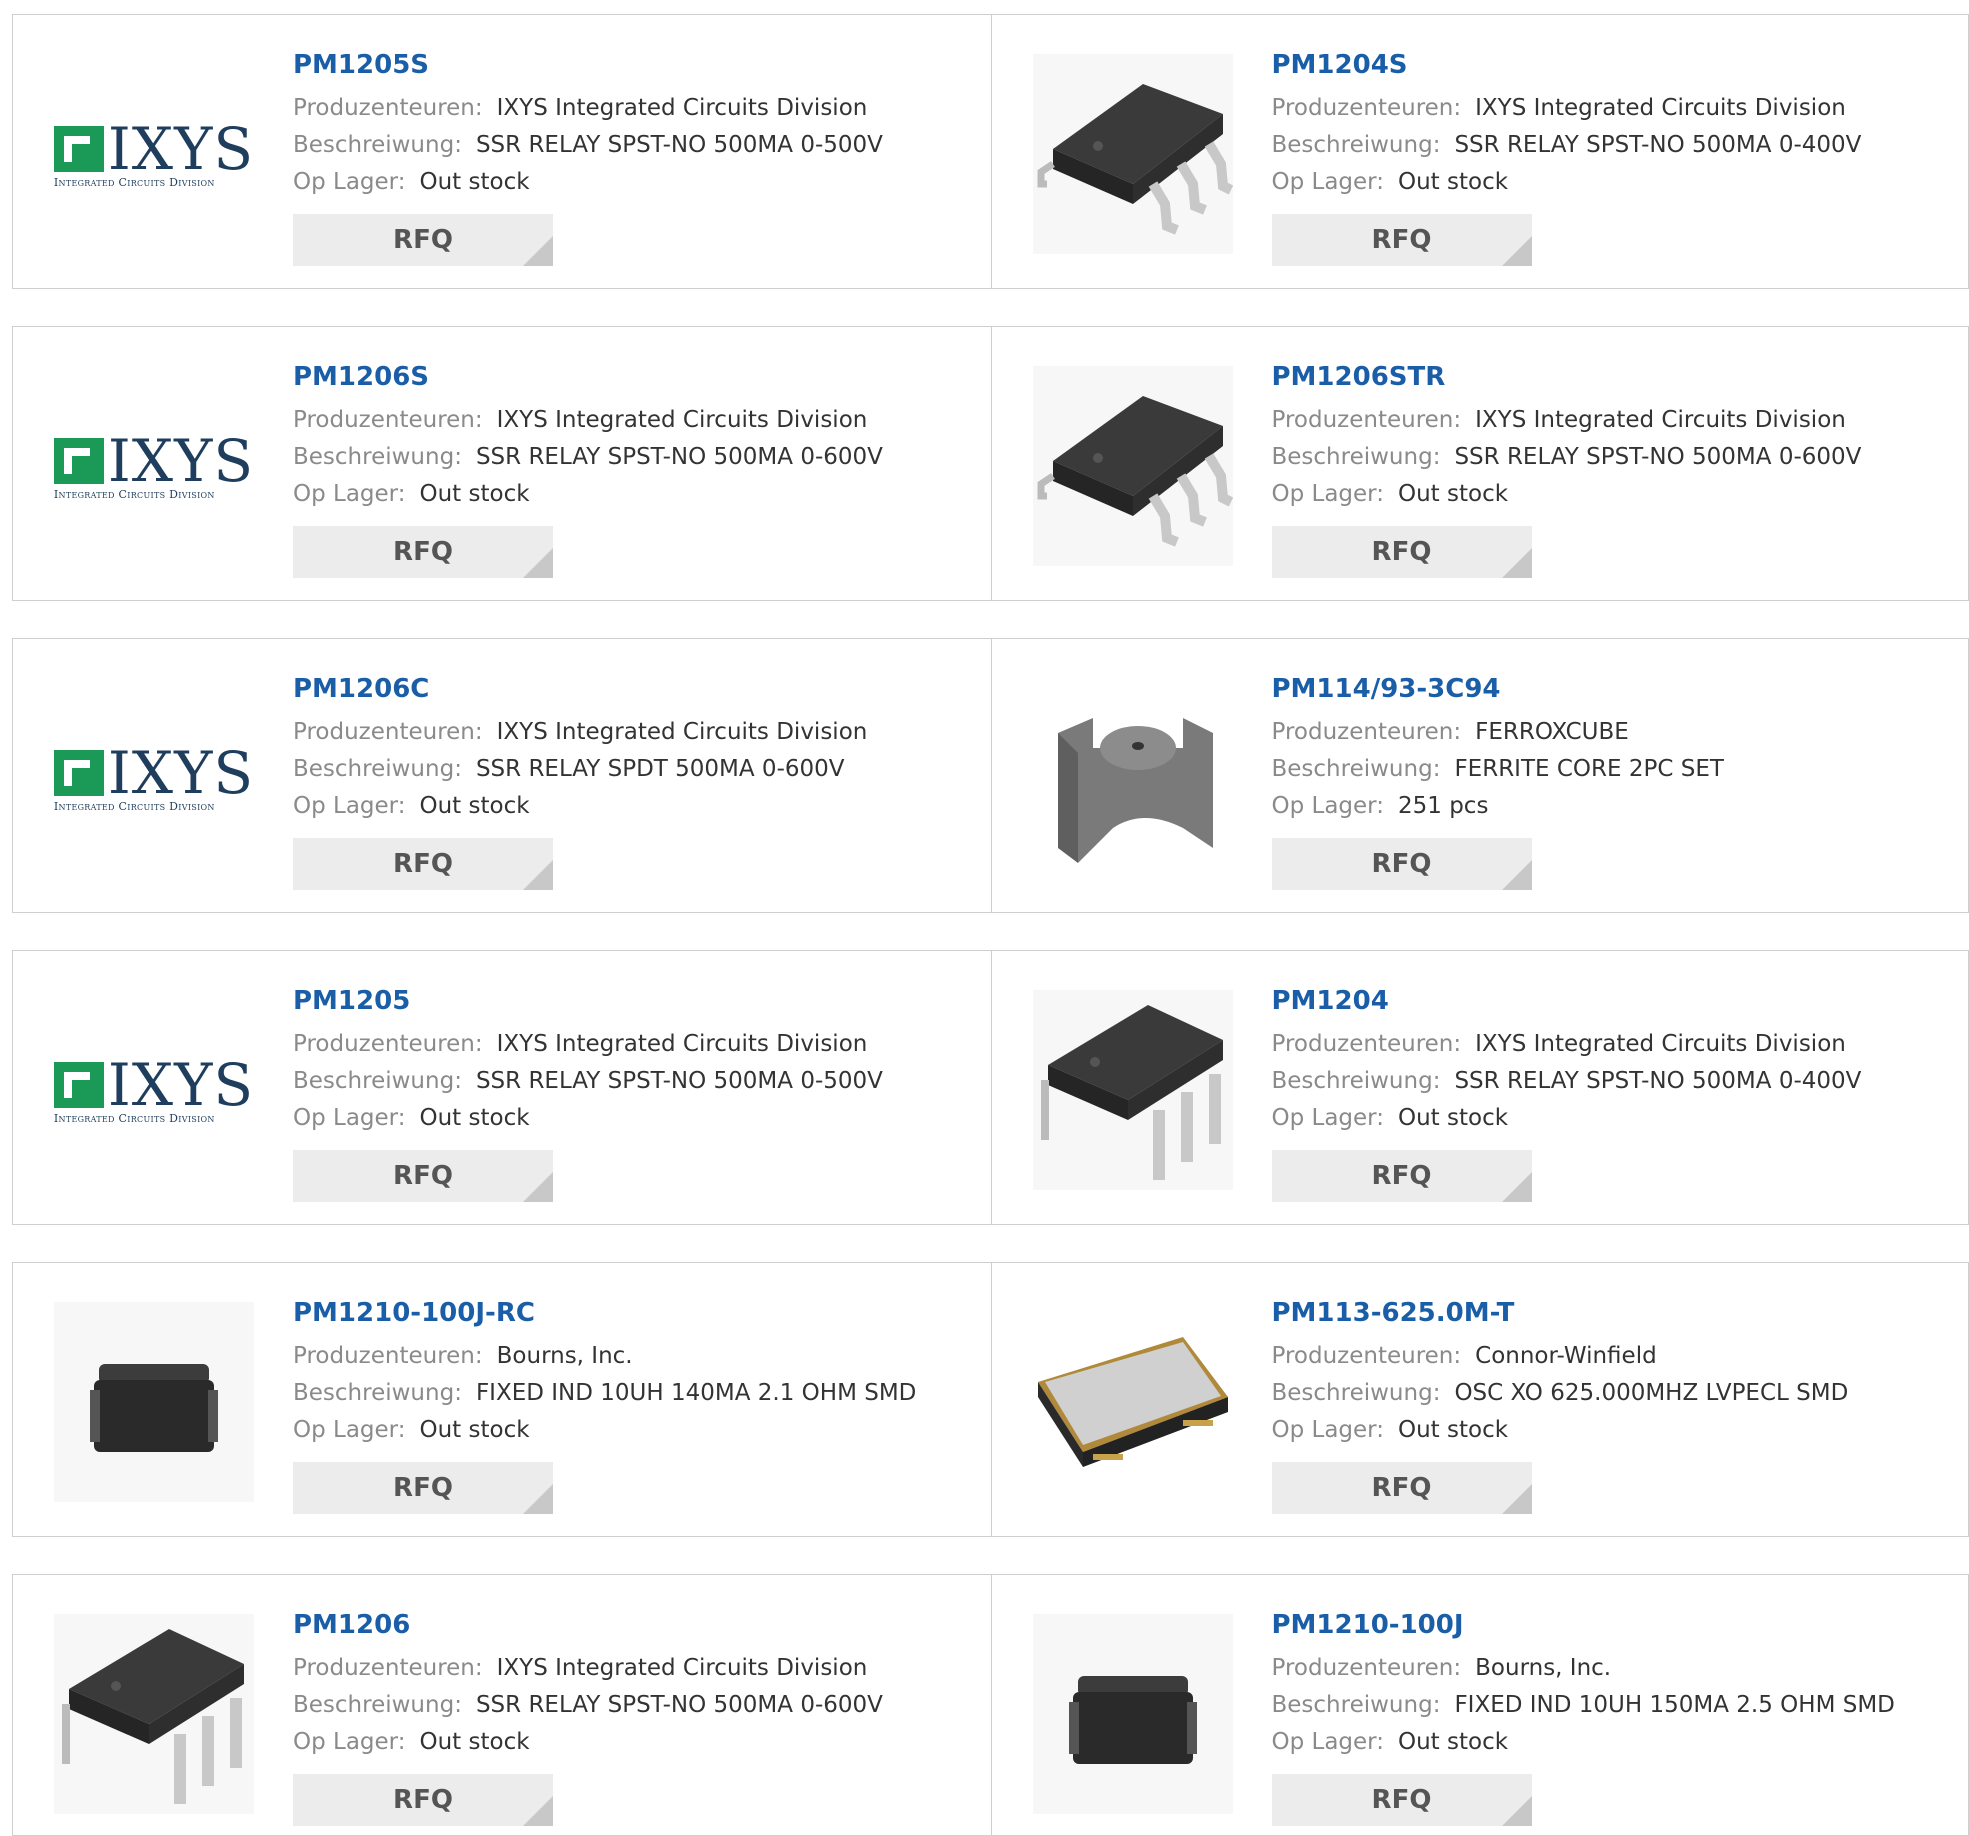 This screenshot has width=1969, height=1836. What do you see at coordinates (633, 1313) in the screenshot?
I see `product-part-link: PM1210-100J-RC` at bounding box center [633, 1313].